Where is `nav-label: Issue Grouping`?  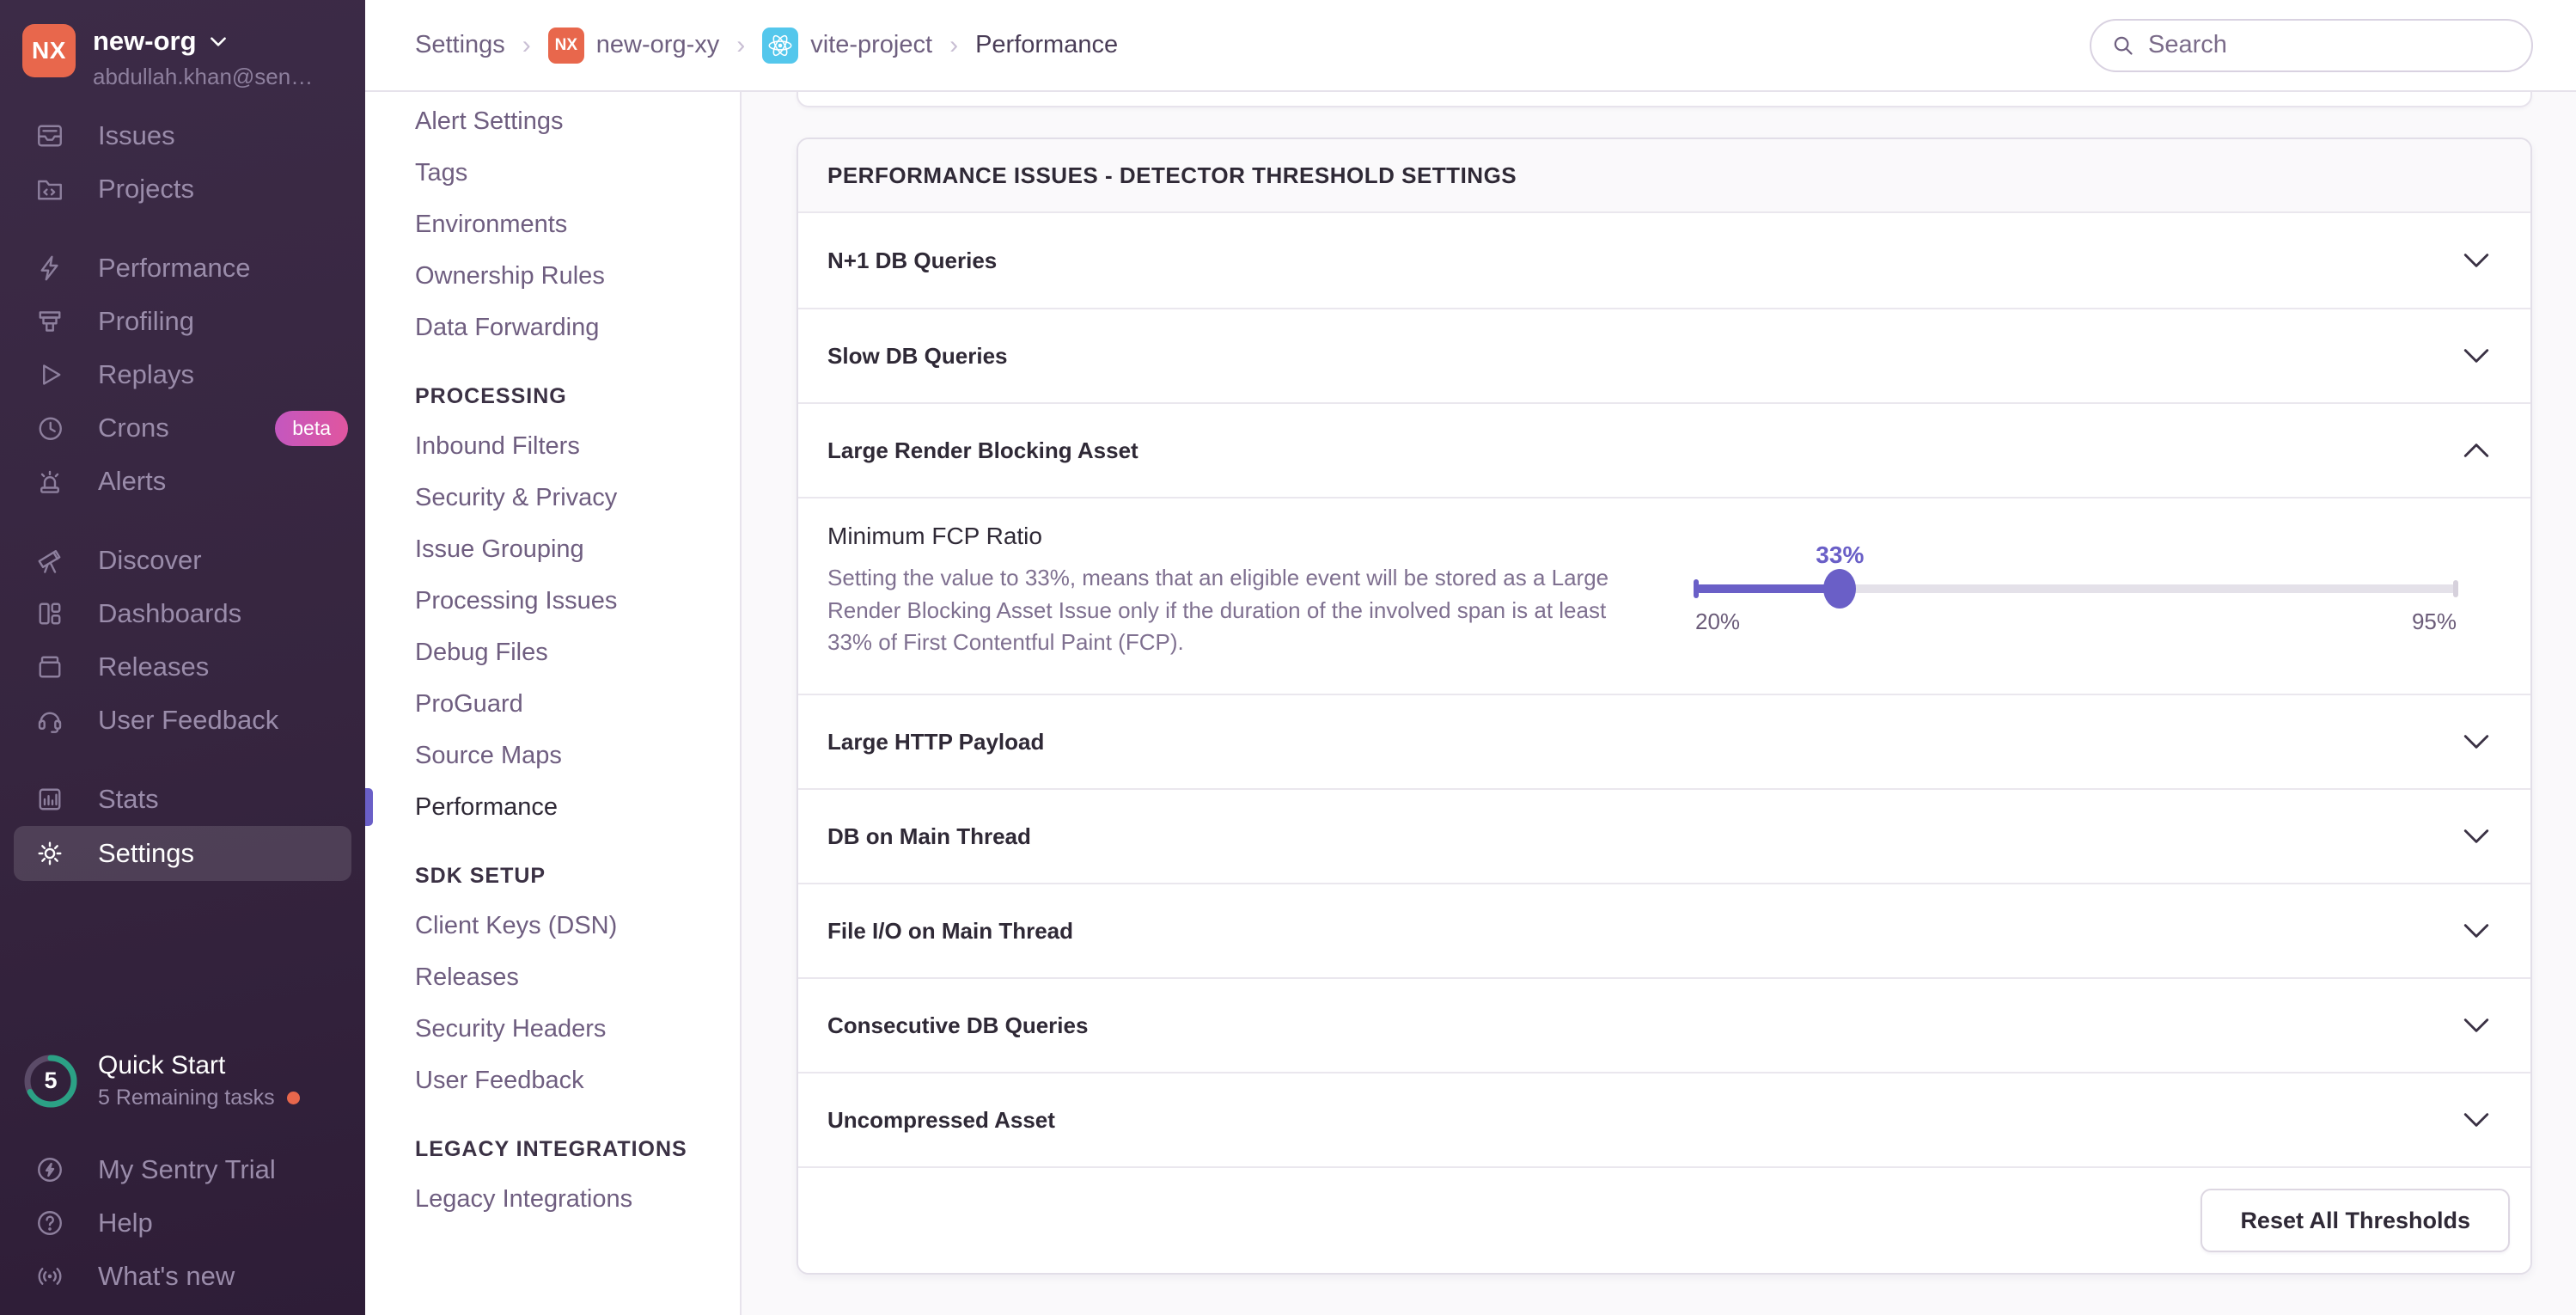
nav-label: Issue Grouping is located at coordinates (499, 549).